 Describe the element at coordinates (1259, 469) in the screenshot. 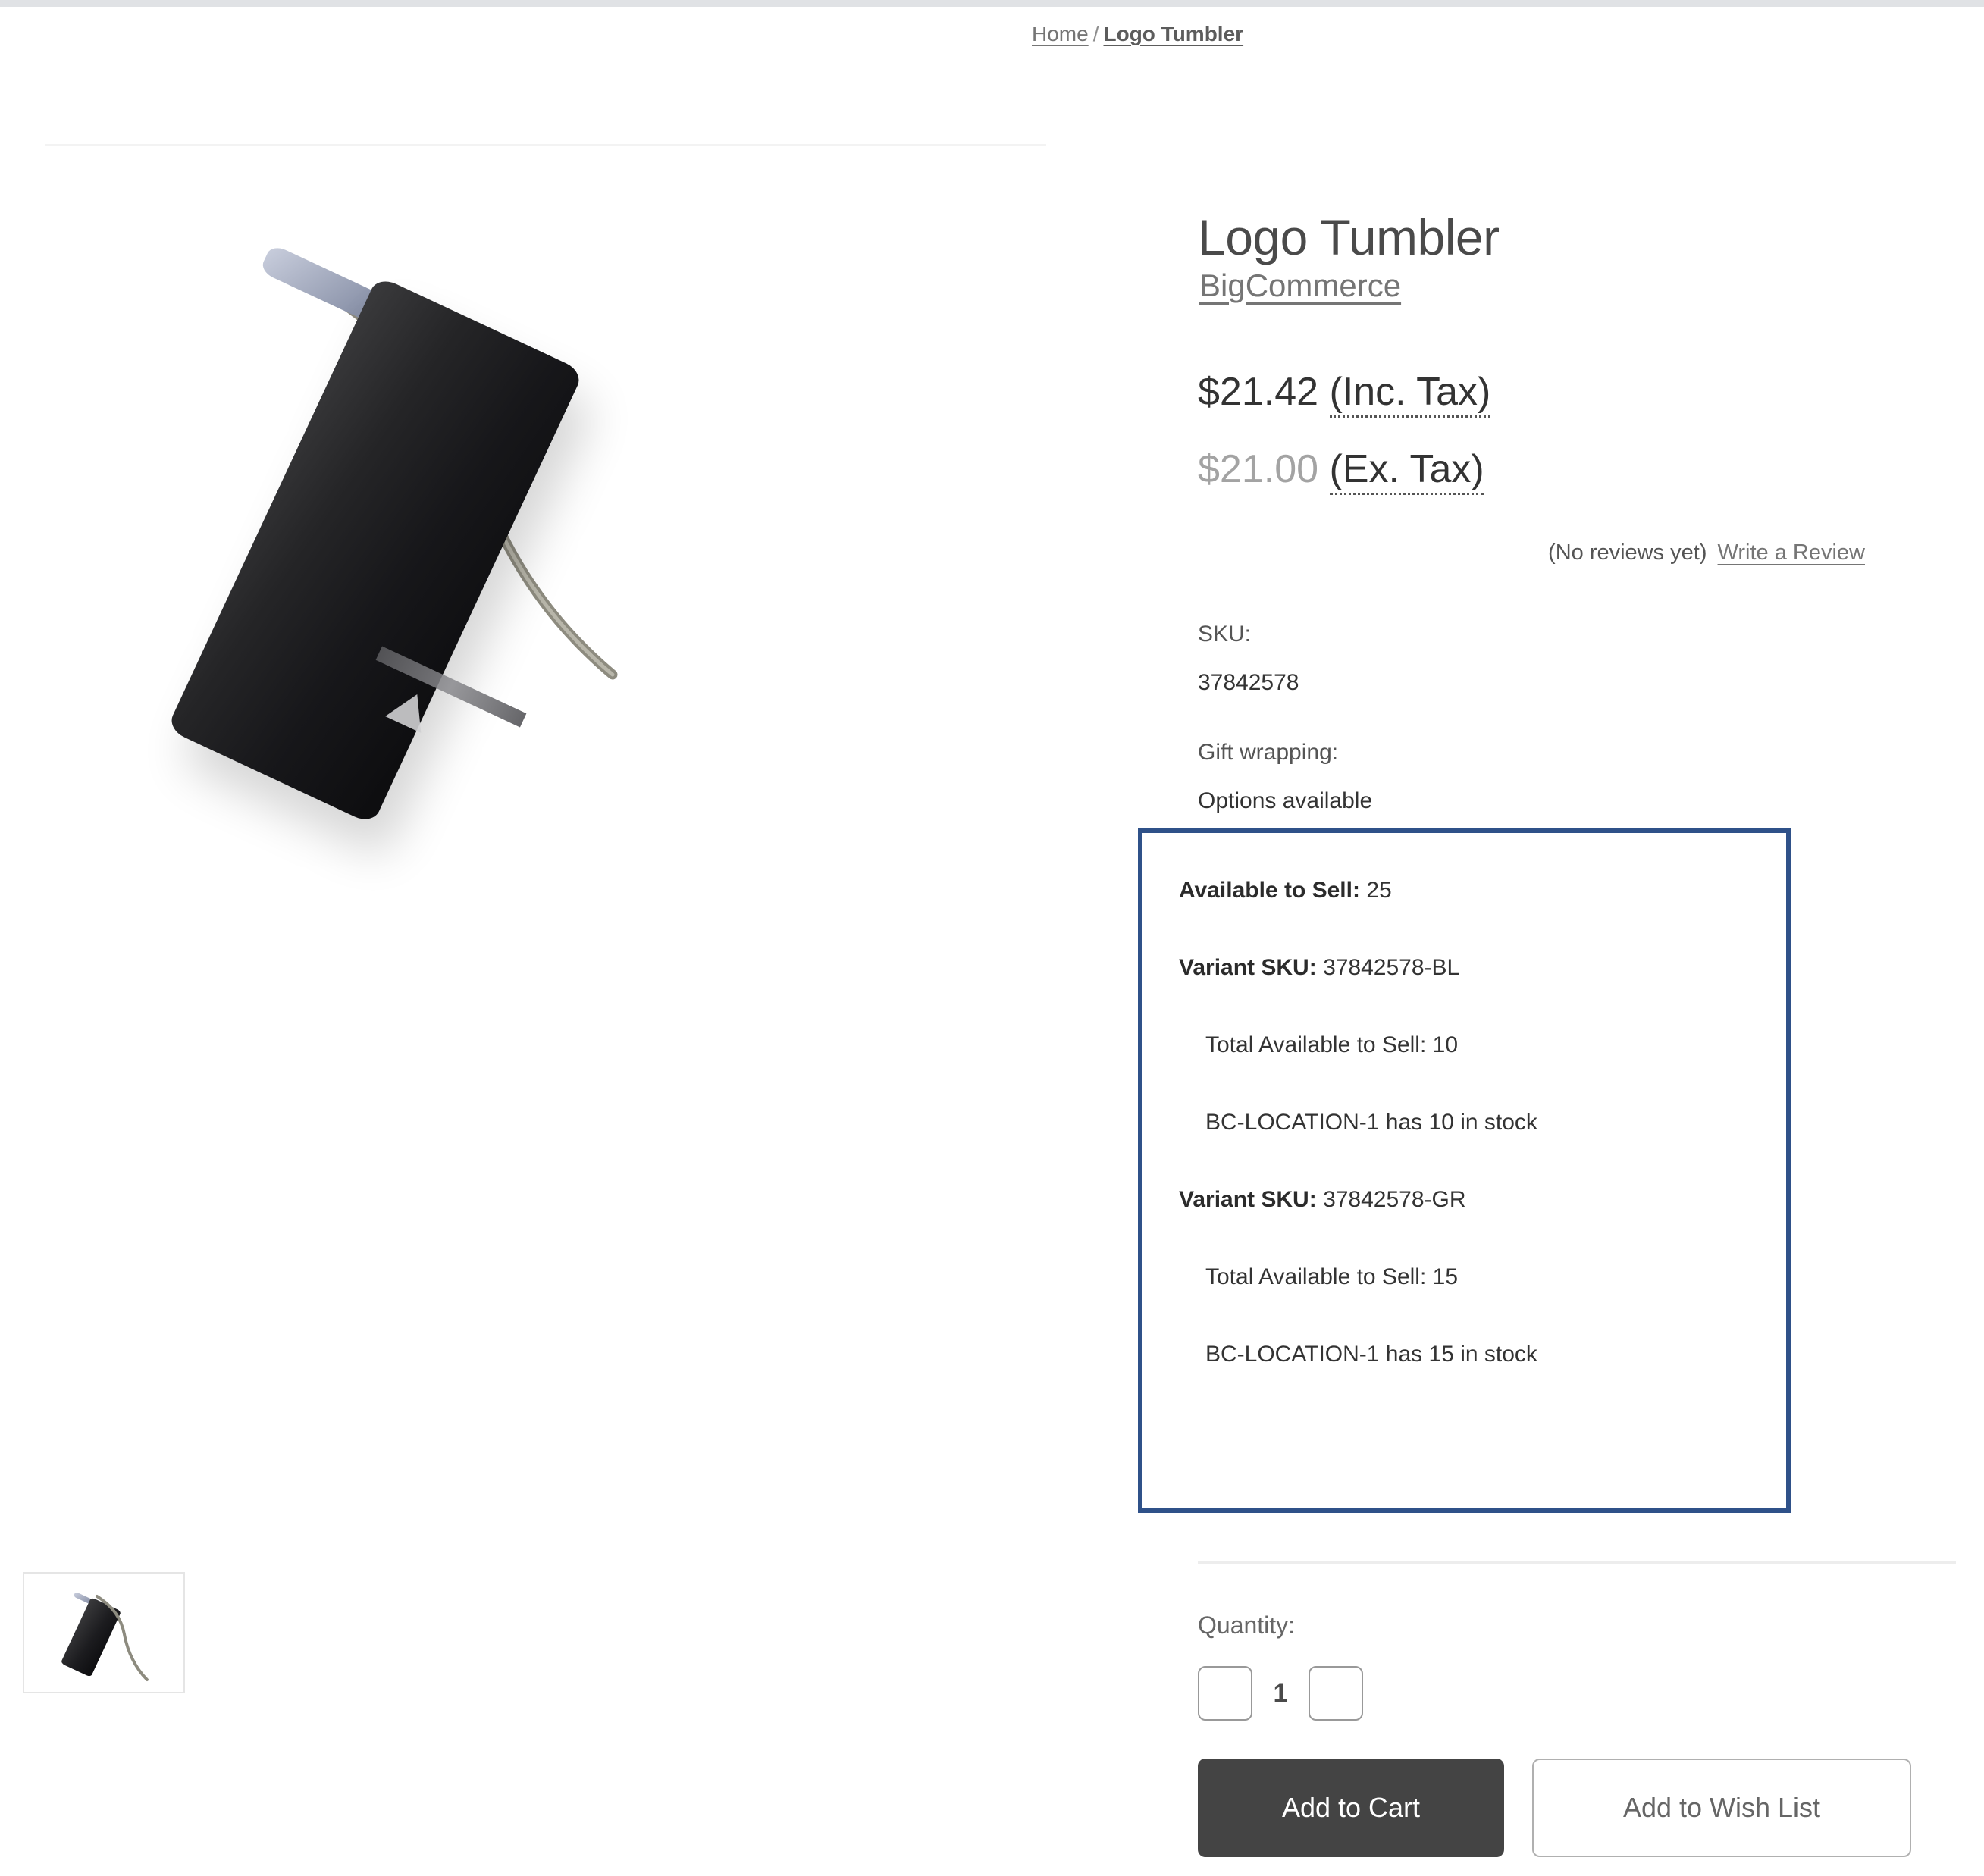

I see `price-ex-tax-value: $21.00` at that location.